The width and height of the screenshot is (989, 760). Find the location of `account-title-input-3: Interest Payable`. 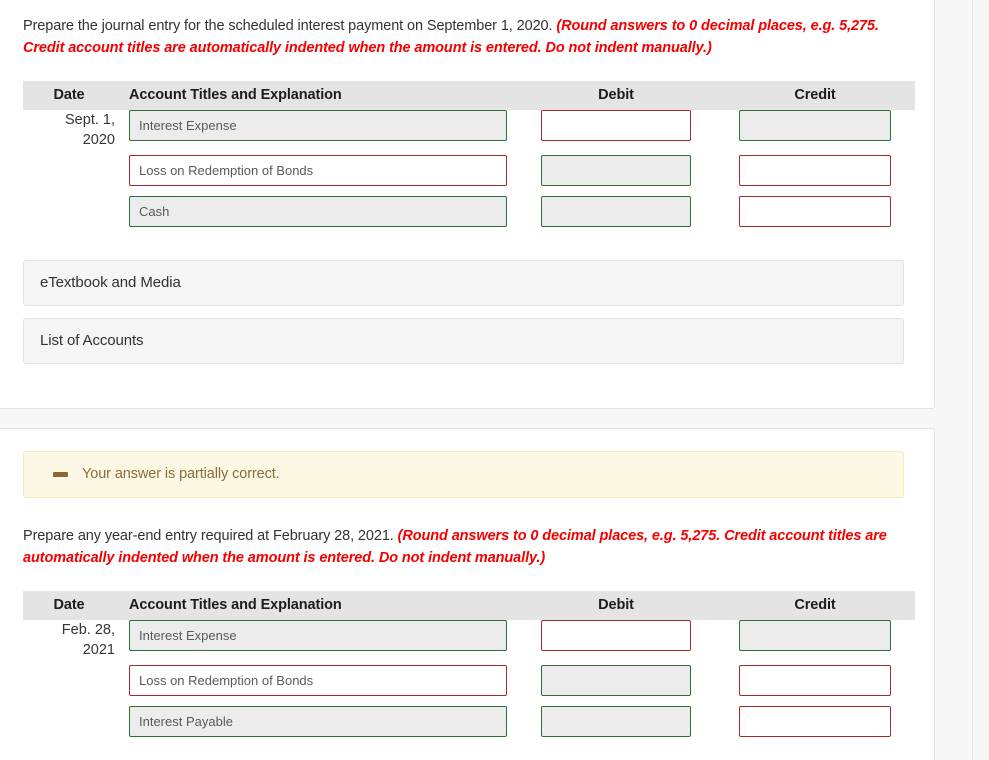

account-title-input-3: Interest Payable is located at coordinates (318, 721).